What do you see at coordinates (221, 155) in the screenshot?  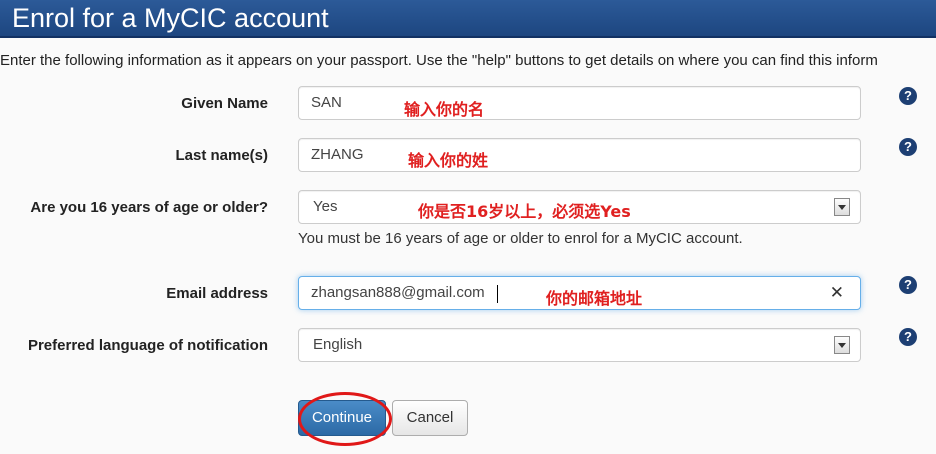 I see `last-name-label: Last name(s)` at bounding box center [221, 155].